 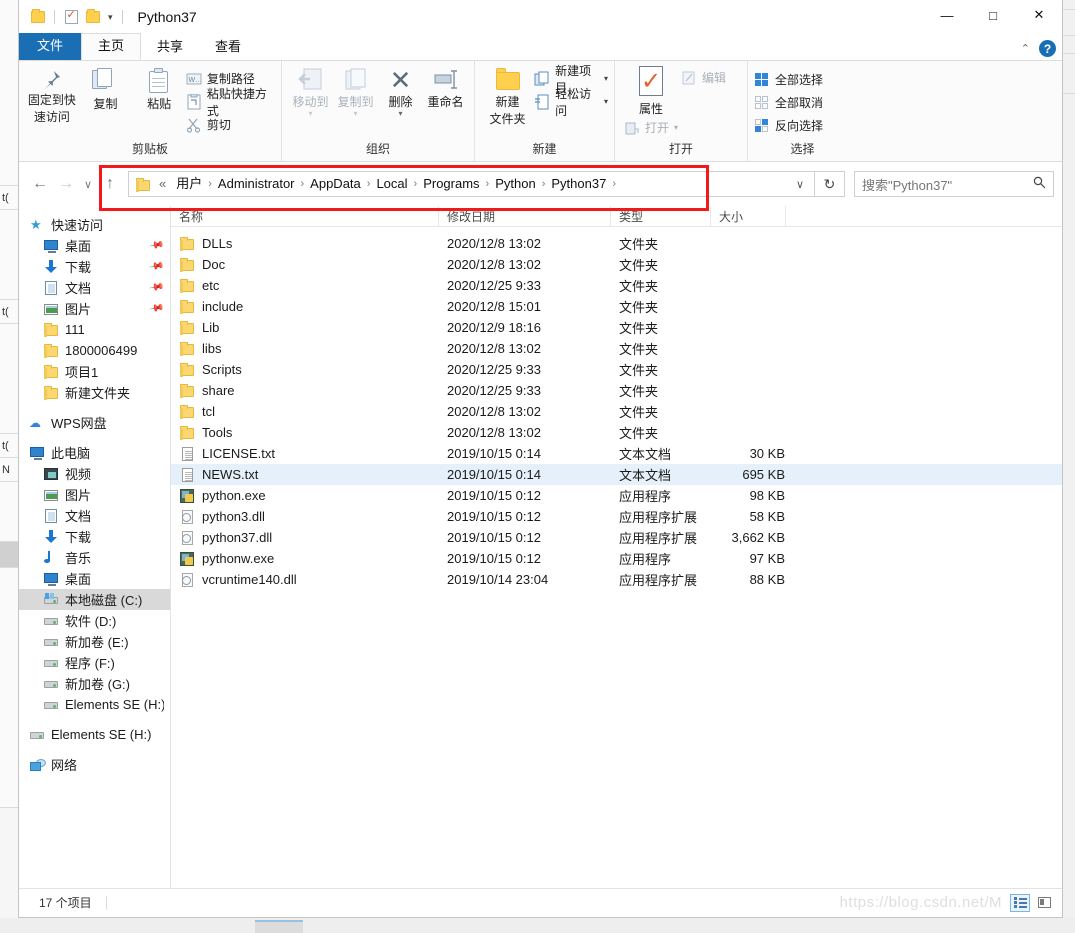 I want to click on table-row: Scripts 2020/12/25 9:33 文件夹, so click(x=616, y=369).